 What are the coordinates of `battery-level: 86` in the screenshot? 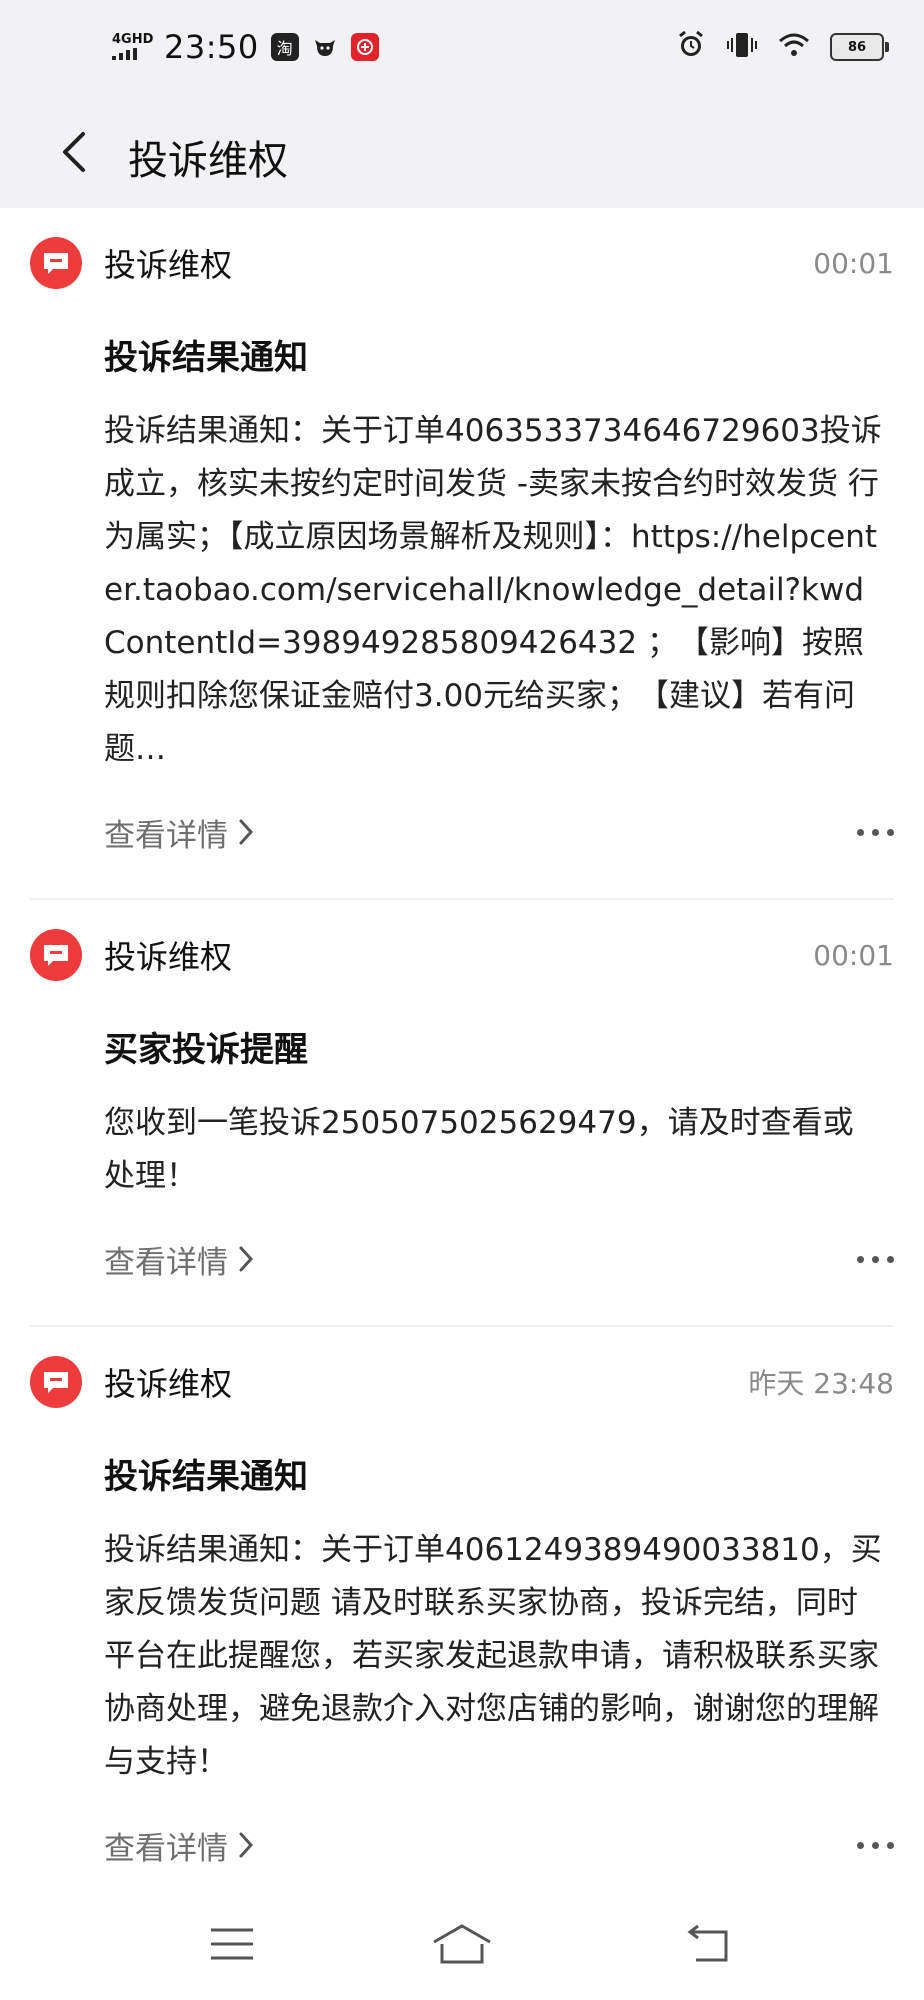 It's located at (857, 47).